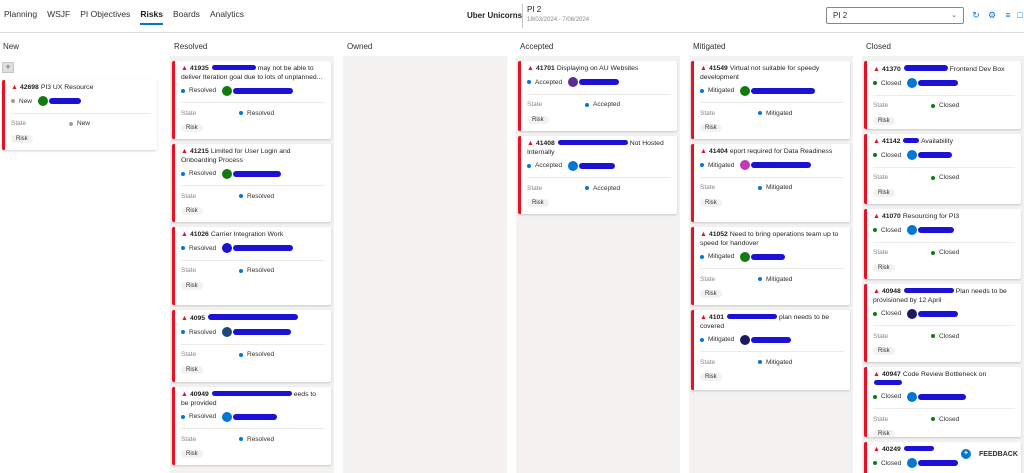  Describe the element at coordinates (991, 454) in the screenshot. I see `feedback-button: + FEEDBACK` at that location.